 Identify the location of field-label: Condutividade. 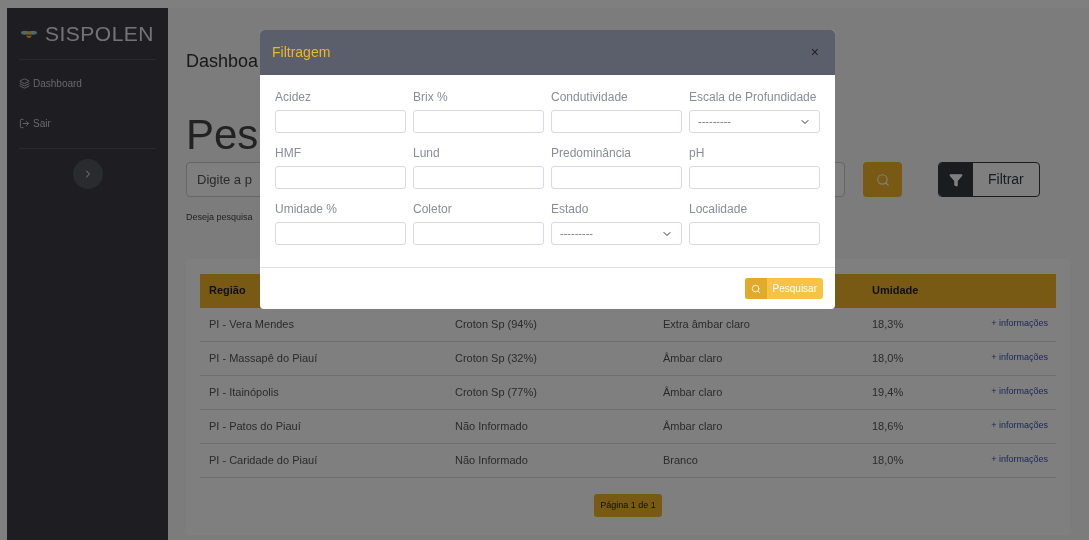
(589, 97).